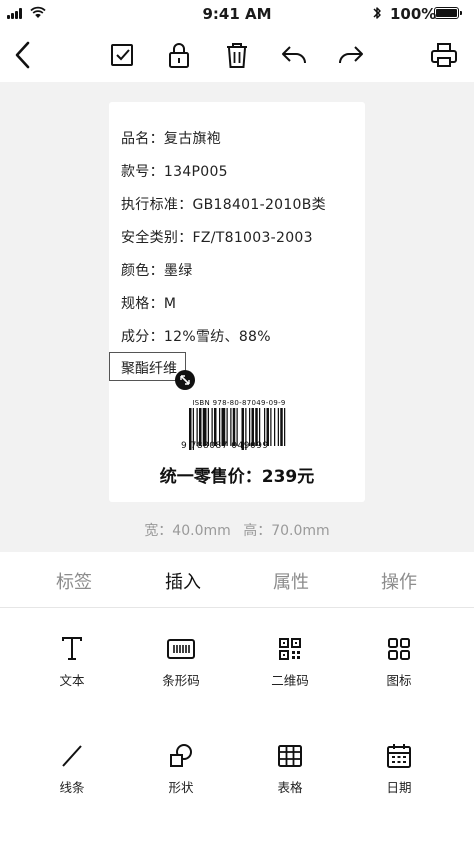 The height and width of the screenshot is (842, 474). I want to click on field-safety-category: 安全类别：FZ/T81003-2003, so click(217, 237).